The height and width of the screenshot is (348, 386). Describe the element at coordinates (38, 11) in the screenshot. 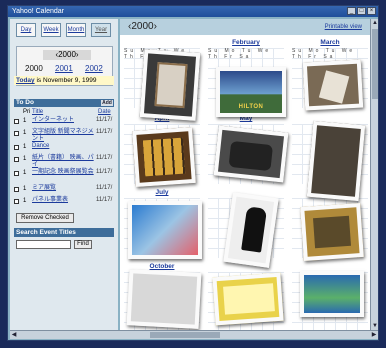

I see `window-title: Yahoo! Calendar` at that location.